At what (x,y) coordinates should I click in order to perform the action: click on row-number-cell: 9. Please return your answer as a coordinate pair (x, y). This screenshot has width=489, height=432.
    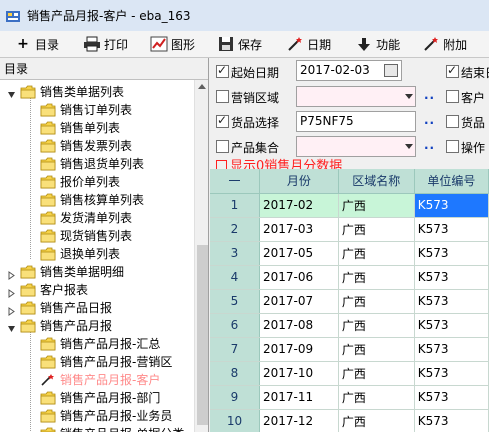
    Looking at the image, I should click on (235, 397).